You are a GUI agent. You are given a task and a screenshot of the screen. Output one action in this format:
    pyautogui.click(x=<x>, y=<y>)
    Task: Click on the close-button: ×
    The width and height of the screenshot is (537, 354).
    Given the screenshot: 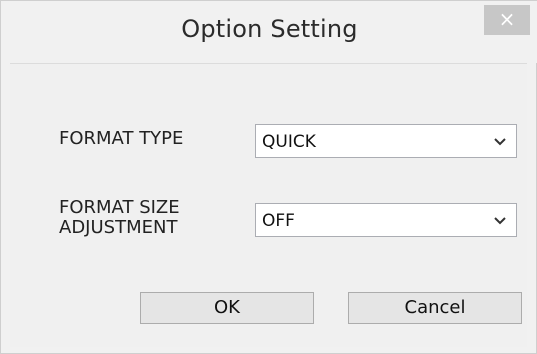 What is the action you would take?
    pyautogui.click(x=507, y=20)
    